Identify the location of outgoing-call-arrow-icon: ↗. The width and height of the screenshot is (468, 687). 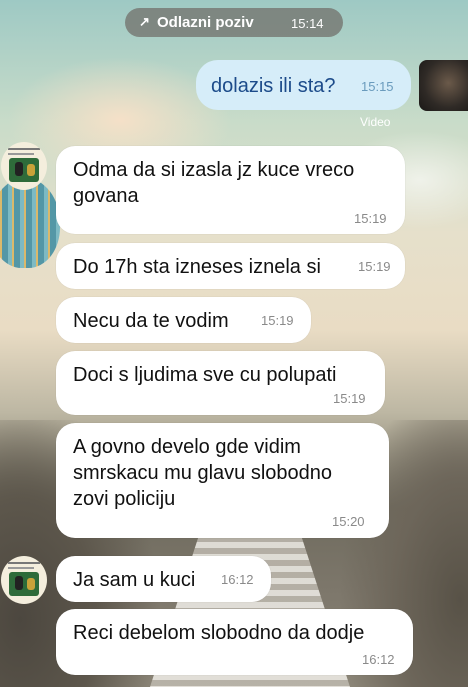
(144, 21).